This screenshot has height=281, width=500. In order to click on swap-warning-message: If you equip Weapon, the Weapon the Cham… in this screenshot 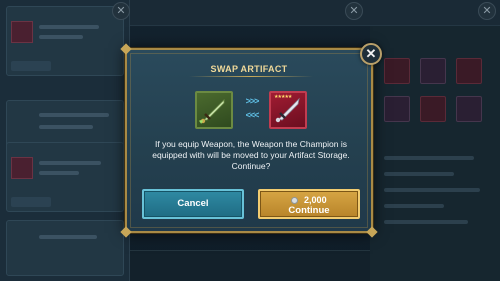, I will do `click(251, 155)`.